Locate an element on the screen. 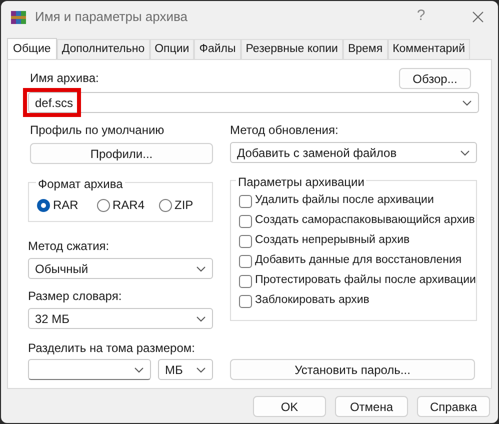 This screenshot has height=424, width=499. radio-label: ZIP is located at coordinates (184, 205).